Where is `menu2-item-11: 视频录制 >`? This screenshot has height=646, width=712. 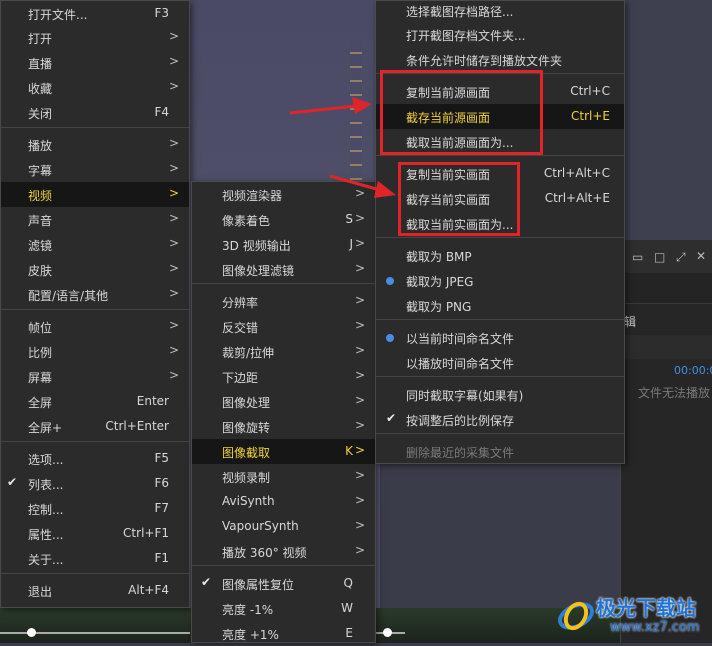 menu2-item-11: 视频录制 > is located at coordinates (283, 476).